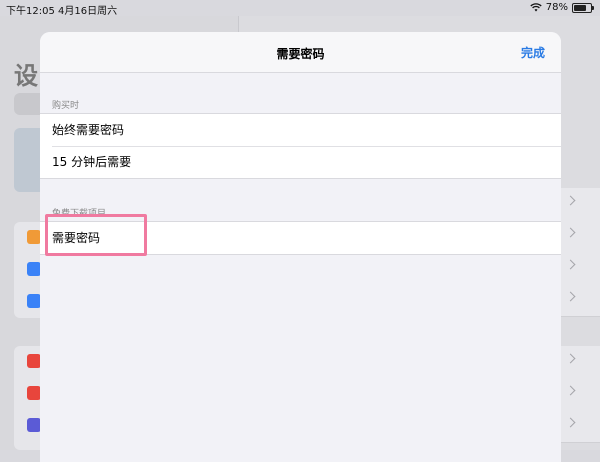  I want to click on option-after-15-minutes: 15 分钟后需要, so click(300, 162).